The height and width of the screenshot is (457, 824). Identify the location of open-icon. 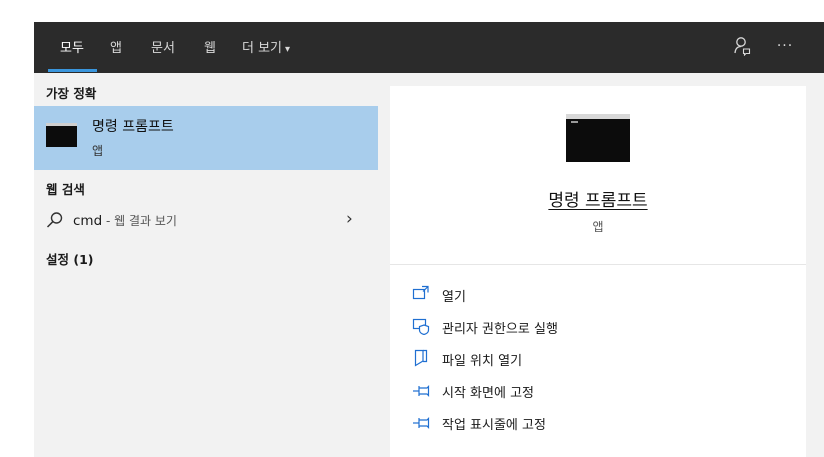
(420, 292).